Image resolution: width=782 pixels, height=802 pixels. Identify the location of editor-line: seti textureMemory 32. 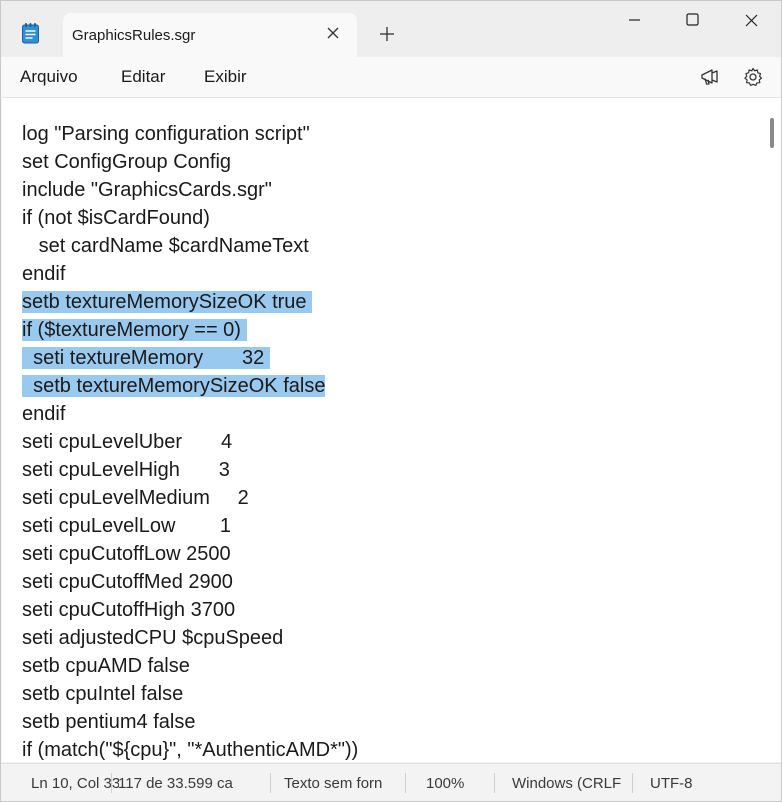
(190, 358).